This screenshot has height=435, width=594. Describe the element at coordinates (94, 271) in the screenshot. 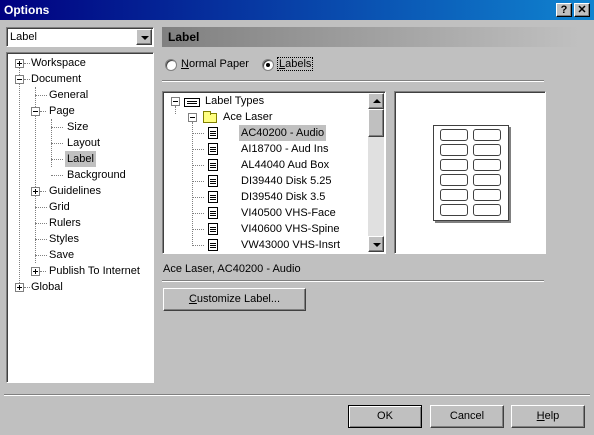

I see `tree-item-publish-to-internet: Publish To Internet` at that location.